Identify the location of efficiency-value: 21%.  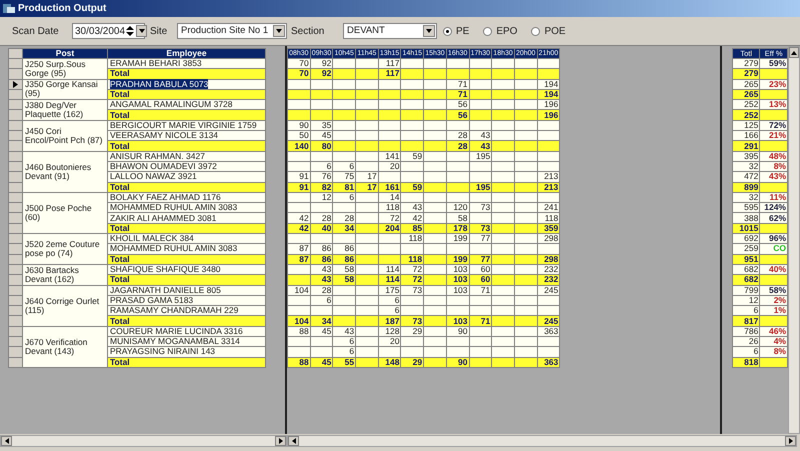
(777, 135).